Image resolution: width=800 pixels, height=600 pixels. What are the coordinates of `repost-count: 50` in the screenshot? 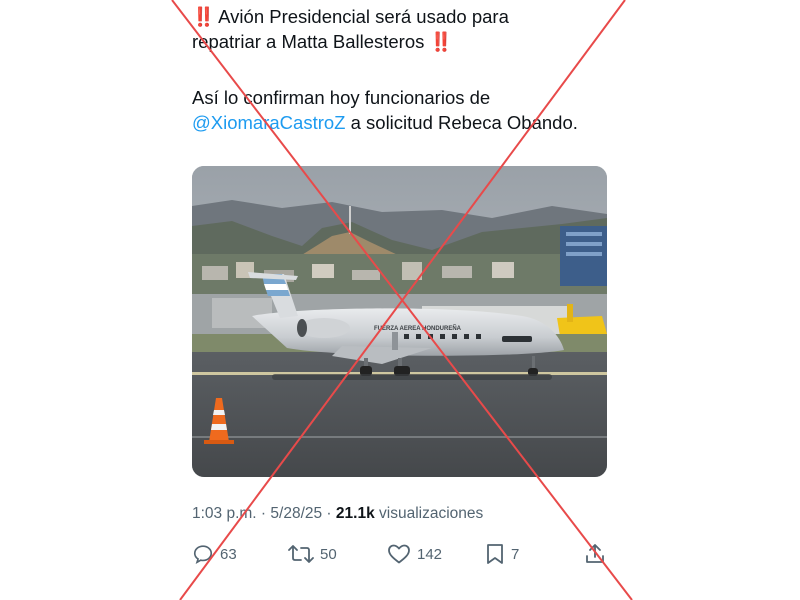 It's located at (328, 554).